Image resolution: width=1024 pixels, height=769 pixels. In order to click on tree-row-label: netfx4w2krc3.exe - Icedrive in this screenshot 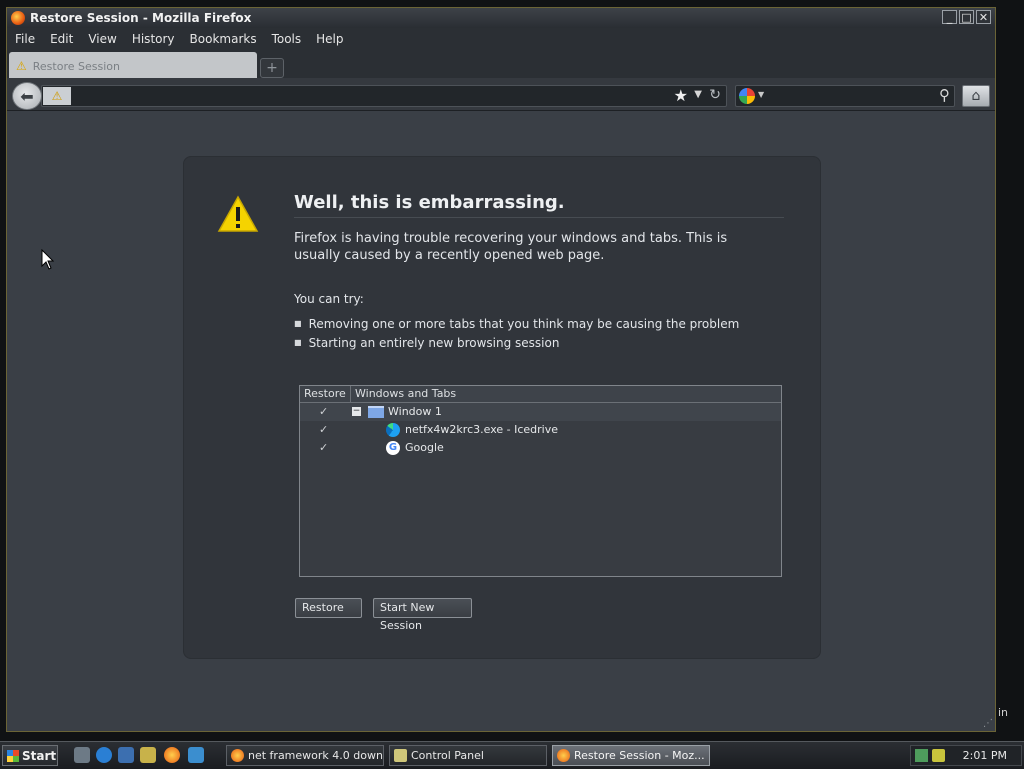, I will do `click(481, 429)`.